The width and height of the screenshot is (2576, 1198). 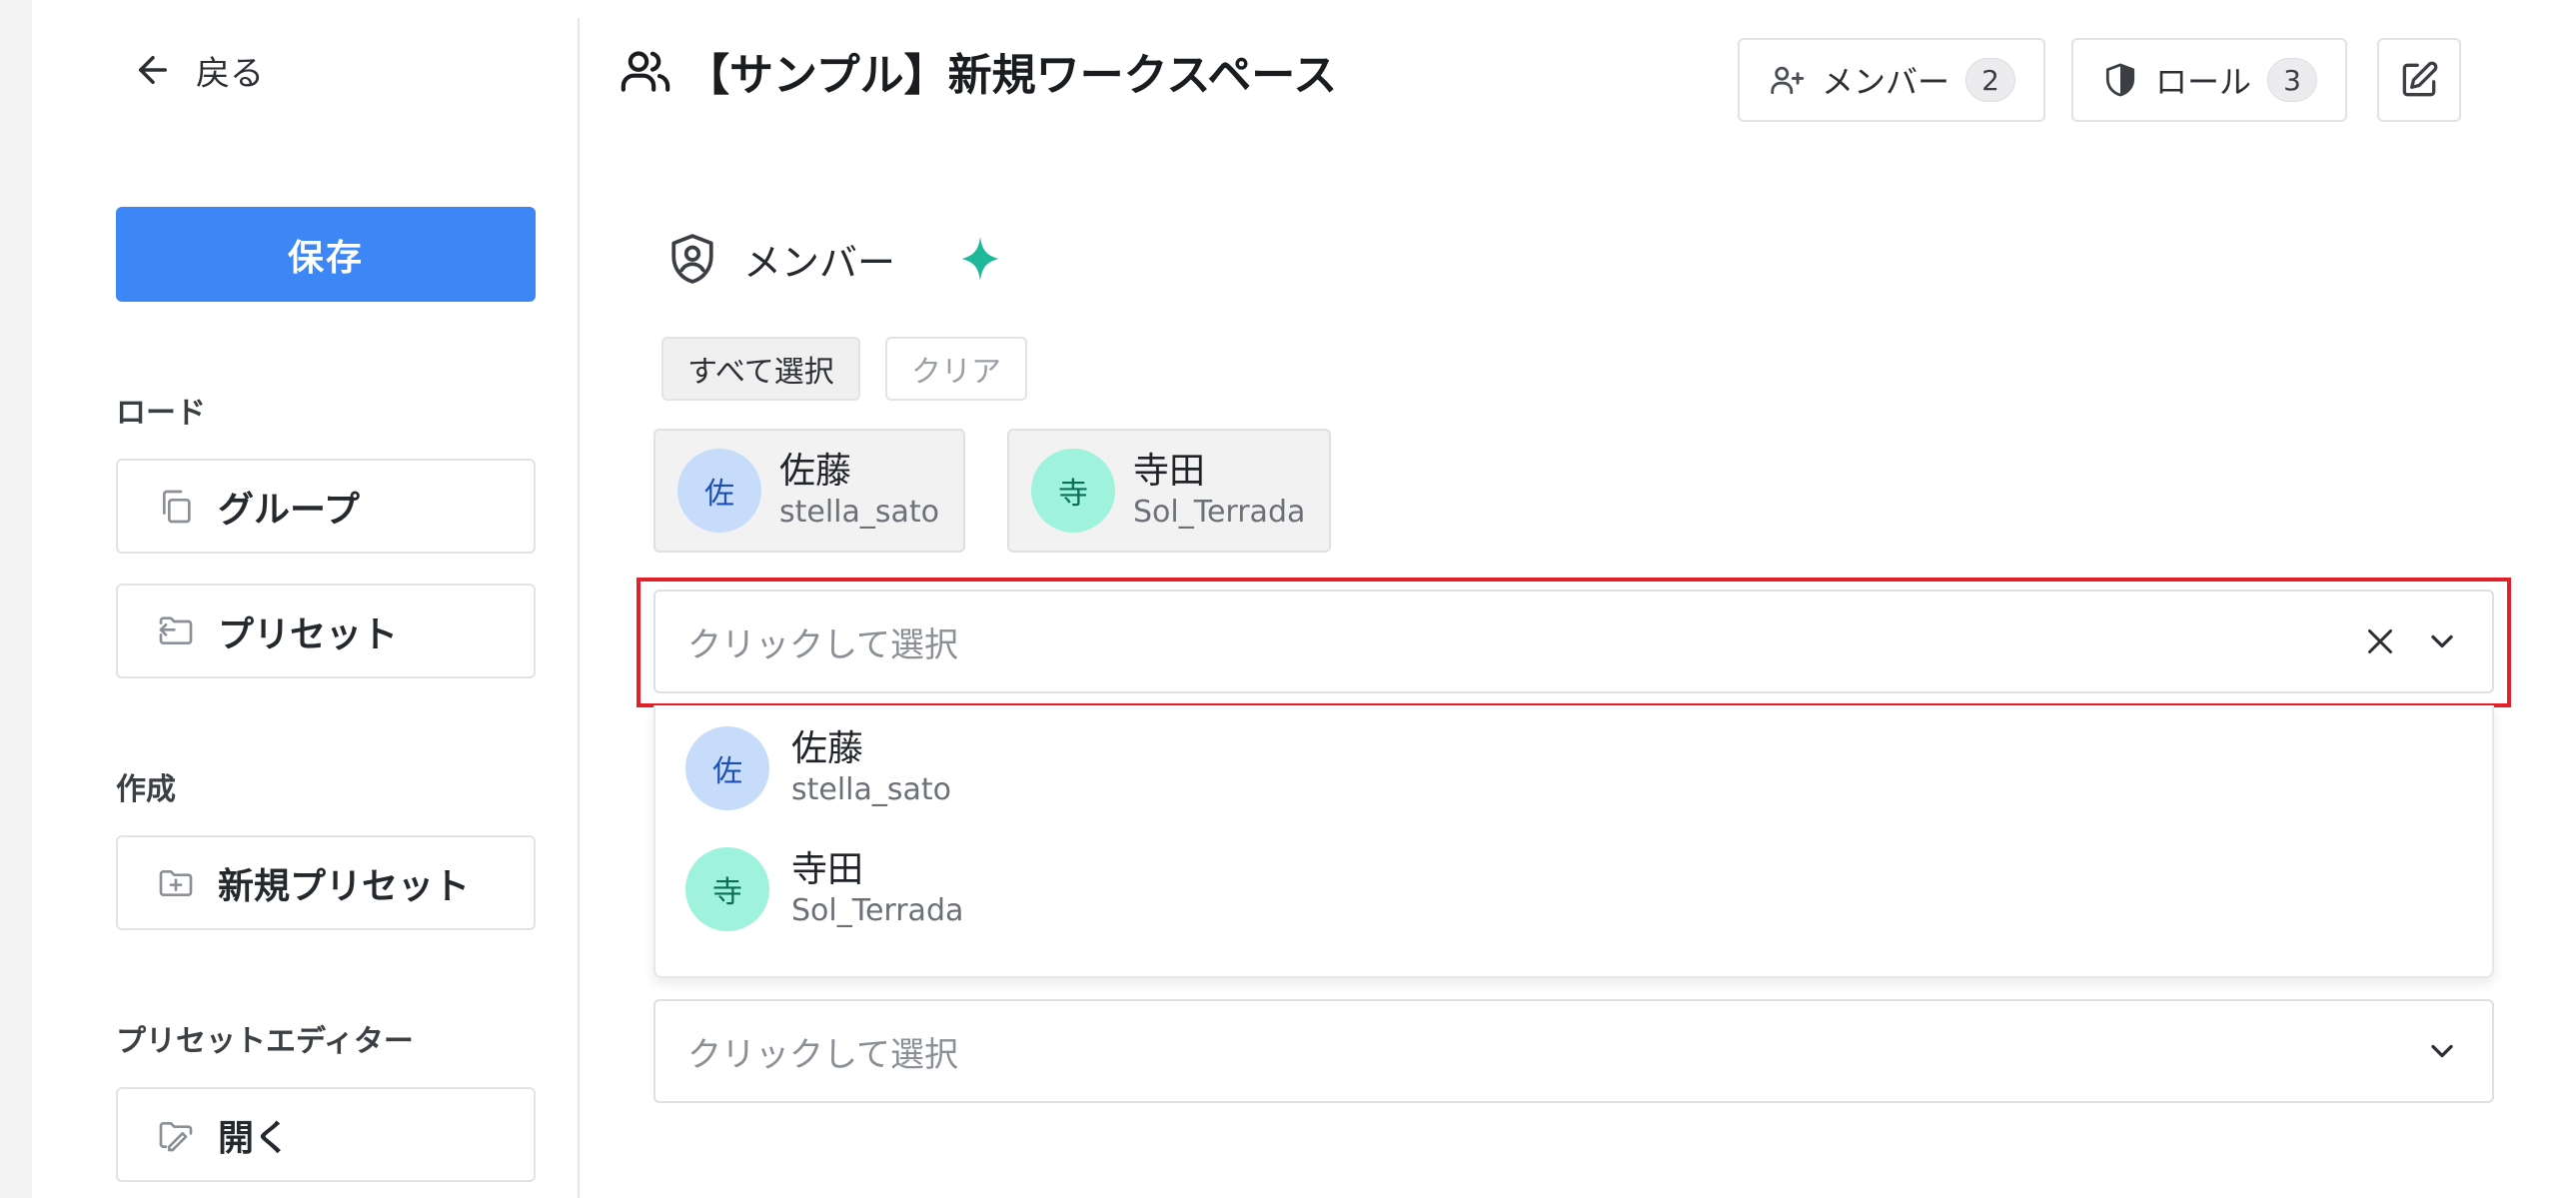 What do you see at coordinates (1886, 82) in the screenshot?
I see `members-button-label: メンバー` at bounding box center [1886, 82].